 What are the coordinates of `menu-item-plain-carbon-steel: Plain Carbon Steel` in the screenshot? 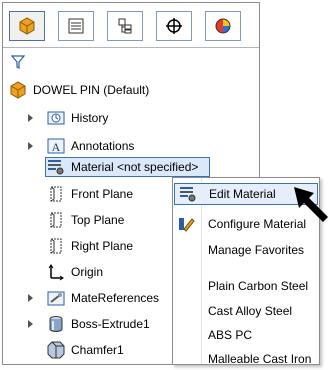 It's located at (246, 286).